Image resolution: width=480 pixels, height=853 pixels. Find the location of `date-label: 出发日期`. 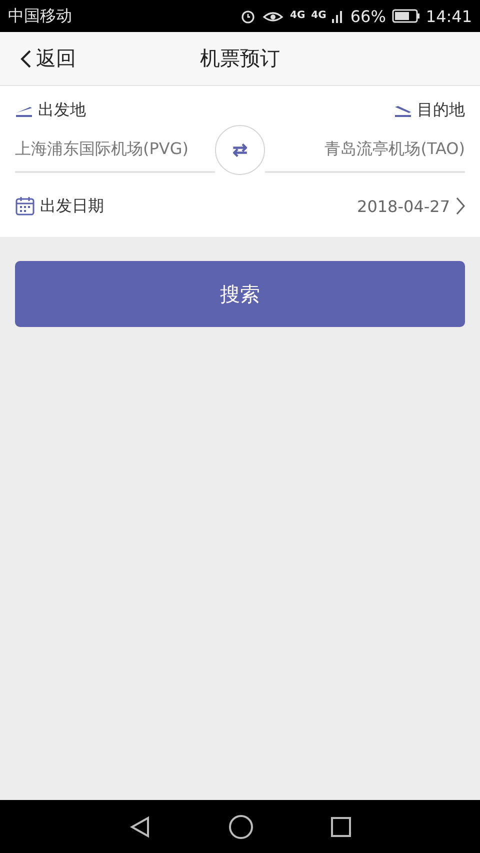

date-label: 出发日期 is located at coordinates (72, 206).